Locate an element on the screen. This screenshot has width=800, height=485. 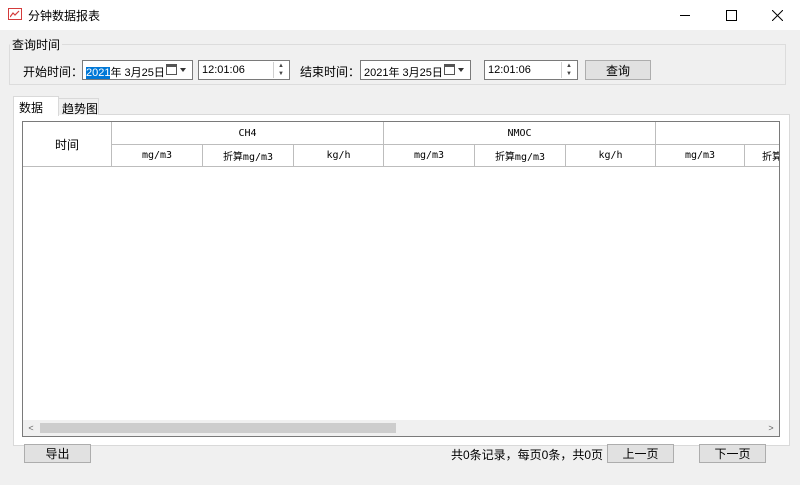
minimize-icon is located at coordinates (685, 15).